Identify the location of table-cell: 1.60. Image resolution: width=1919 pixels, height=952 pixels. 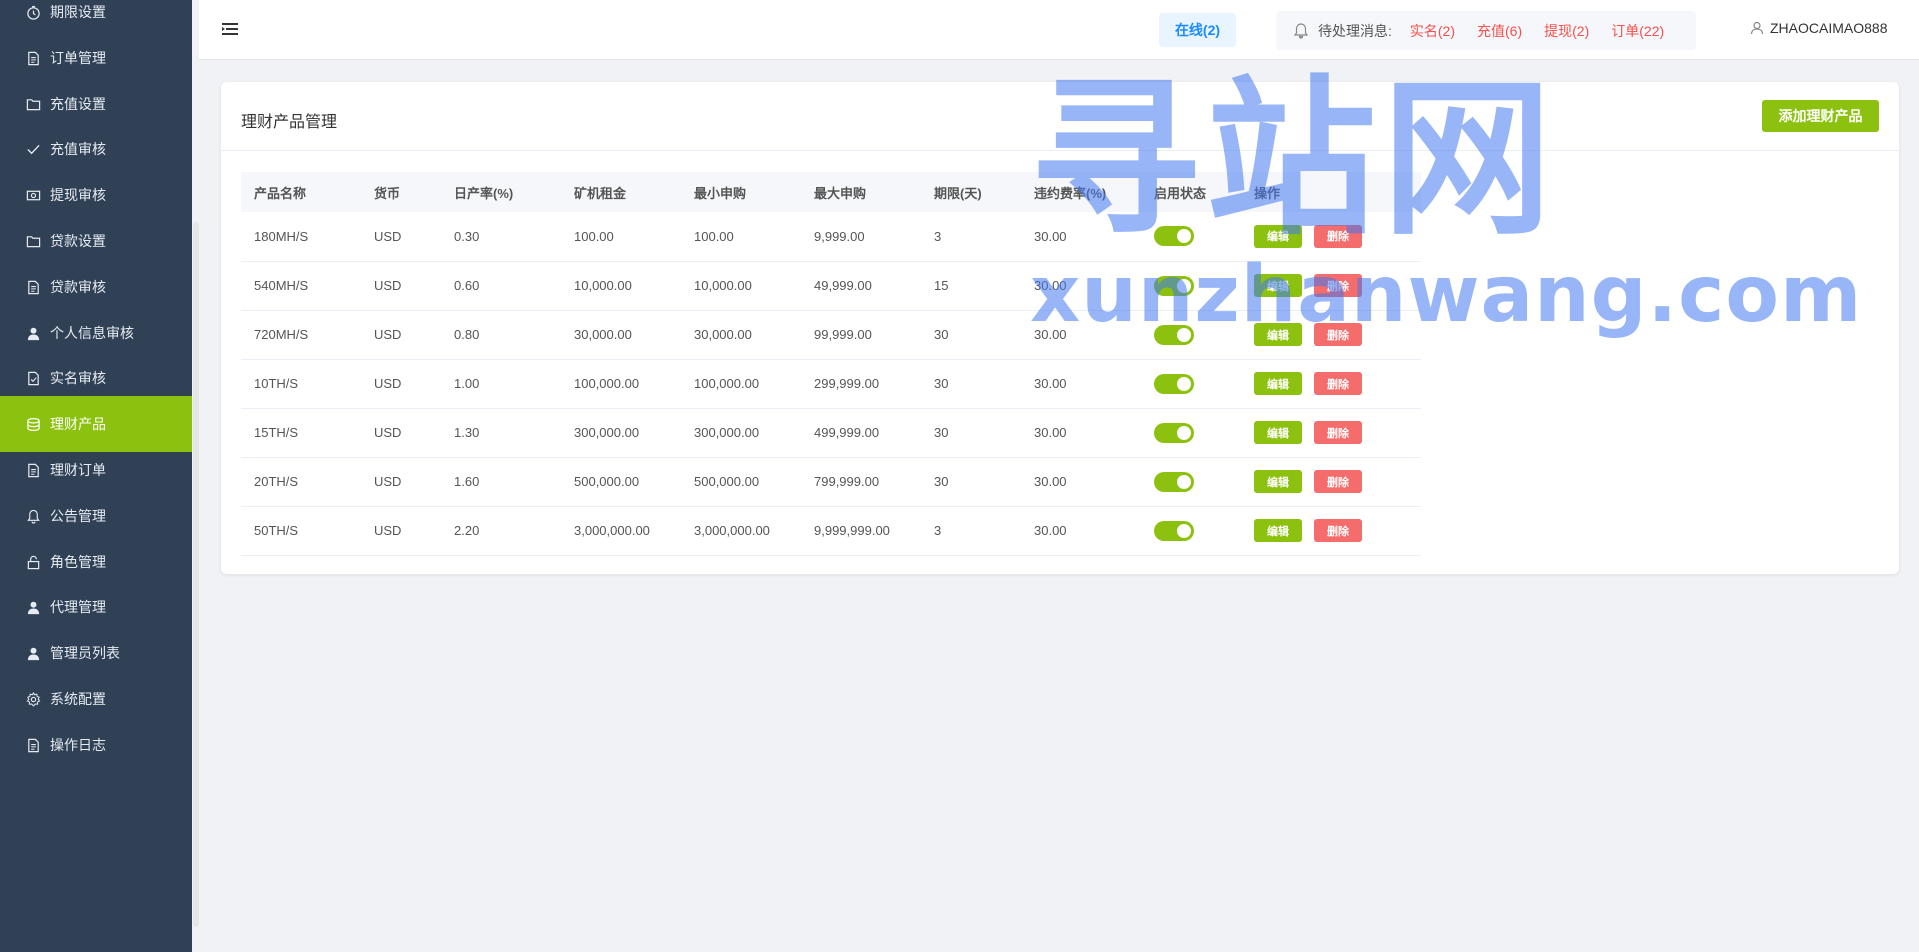
(501, 482).